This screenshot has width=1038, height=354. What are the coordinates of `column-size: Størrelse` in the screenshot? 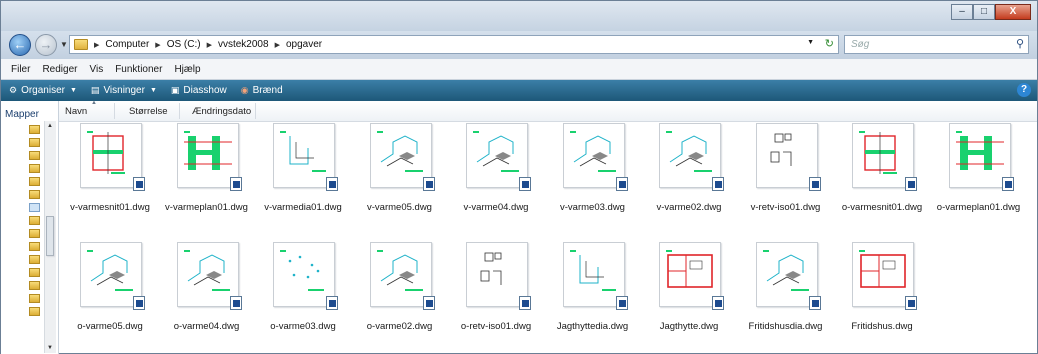 It's located at (148, 111).